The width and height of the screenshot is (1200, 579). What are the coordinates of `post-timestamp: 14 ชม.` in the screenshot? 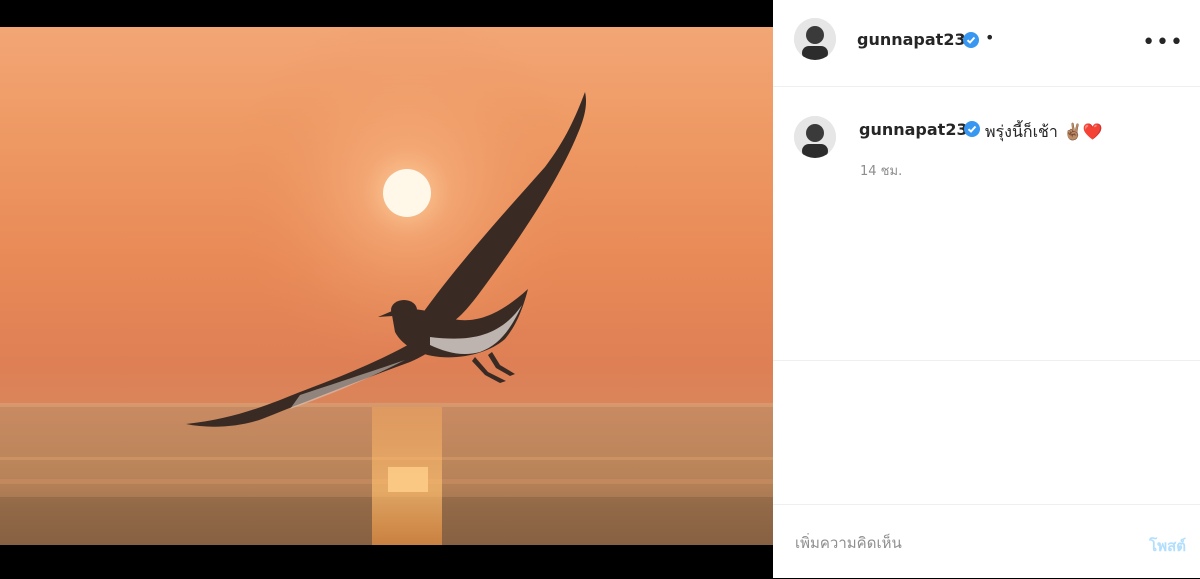 It's located at (881, 170).